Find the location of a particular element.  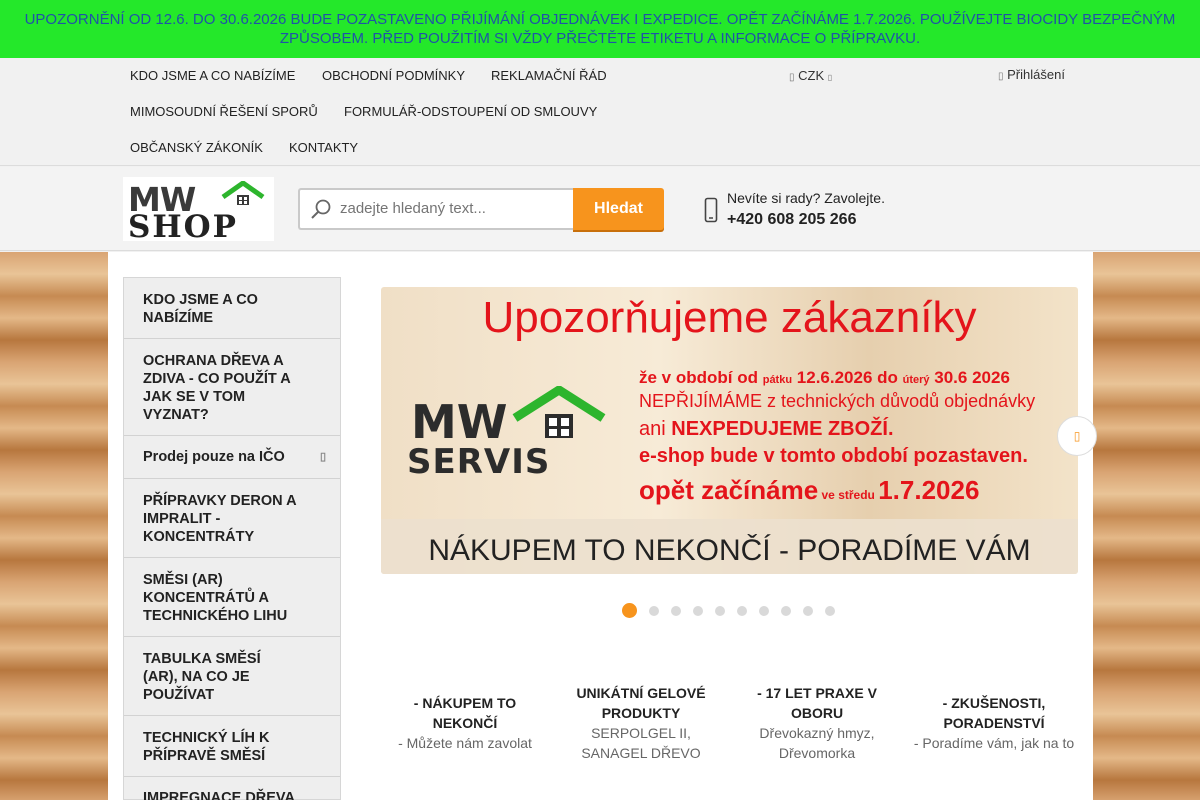

login-link: ▯ Přihlášení is located at coordinates (1031, 74).